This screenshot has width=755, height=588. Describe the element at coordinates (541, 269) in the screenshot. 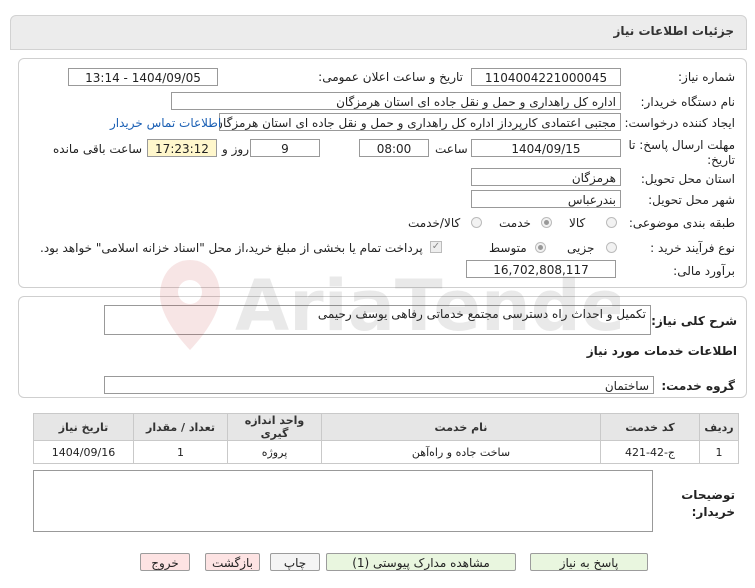

I see `estimate-field: 16,702,808,117` at that location.